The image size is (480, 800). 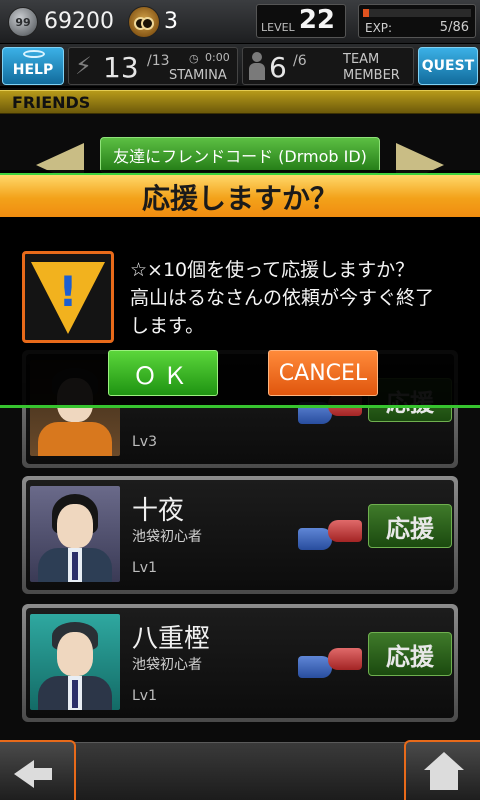 What do you see at coordinates (240, 22) in the screenshot?
I see `status-bar: 99 69200 3 LEVEL 22 EXP: 5/86` at bounding box center [240, 22].